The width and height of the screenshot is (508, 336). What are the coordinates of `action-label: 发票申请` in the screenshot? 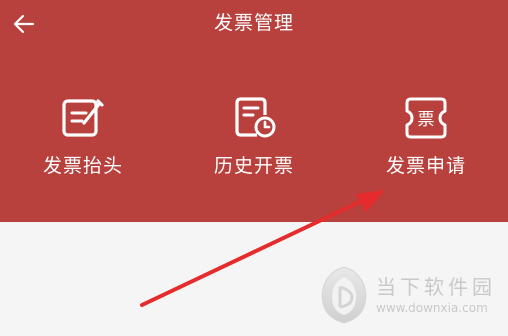 It's located at (425, 166).